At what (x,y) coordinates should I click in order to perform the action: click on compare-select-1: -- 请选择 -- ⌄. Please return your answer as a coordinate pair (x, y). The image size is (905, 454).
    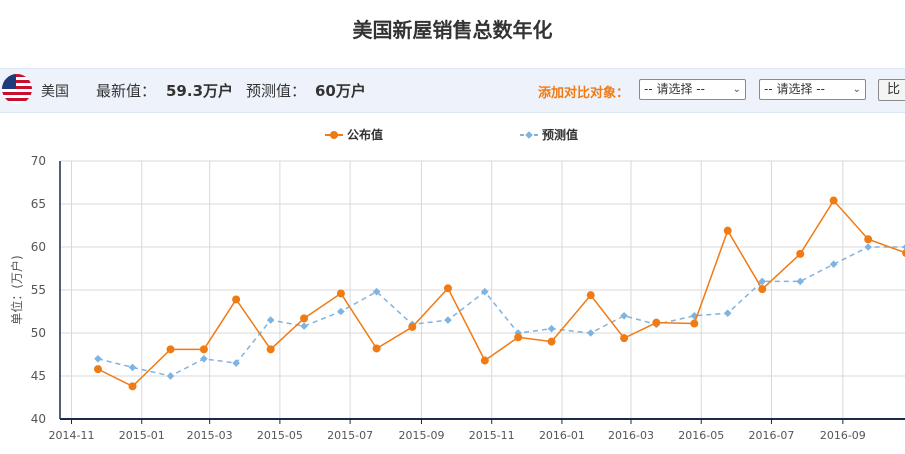
    Looking at the image, I should click on (692, 89).